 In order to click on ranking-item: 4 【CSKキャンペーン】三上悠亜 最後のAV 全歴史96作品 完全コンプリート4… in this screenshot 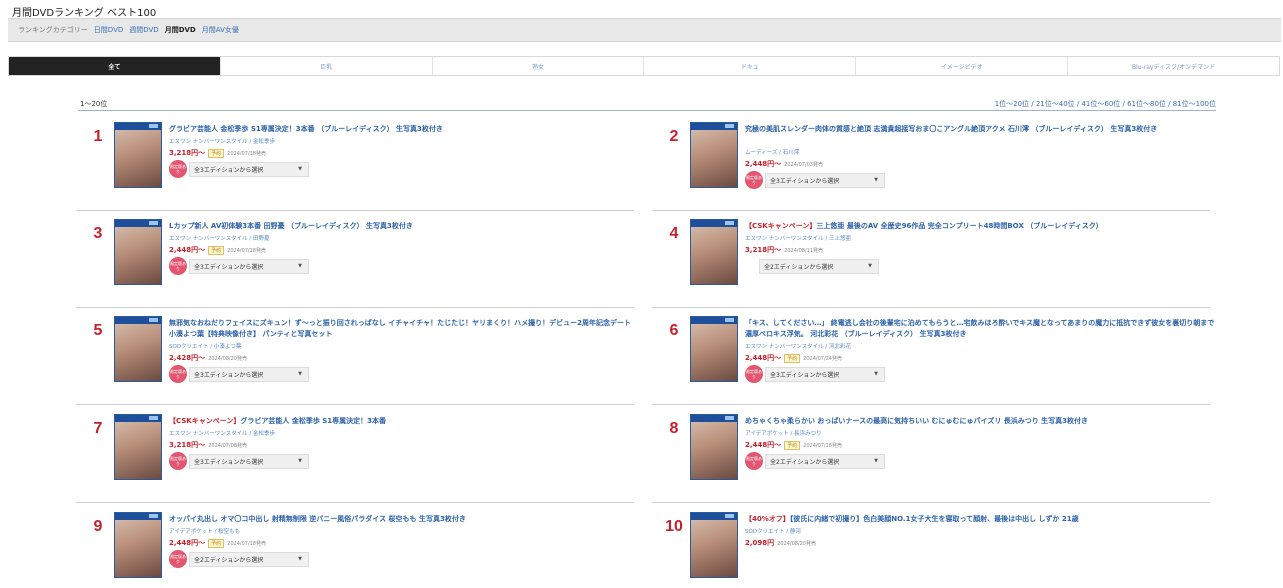, I will do `click(940, 267)`.